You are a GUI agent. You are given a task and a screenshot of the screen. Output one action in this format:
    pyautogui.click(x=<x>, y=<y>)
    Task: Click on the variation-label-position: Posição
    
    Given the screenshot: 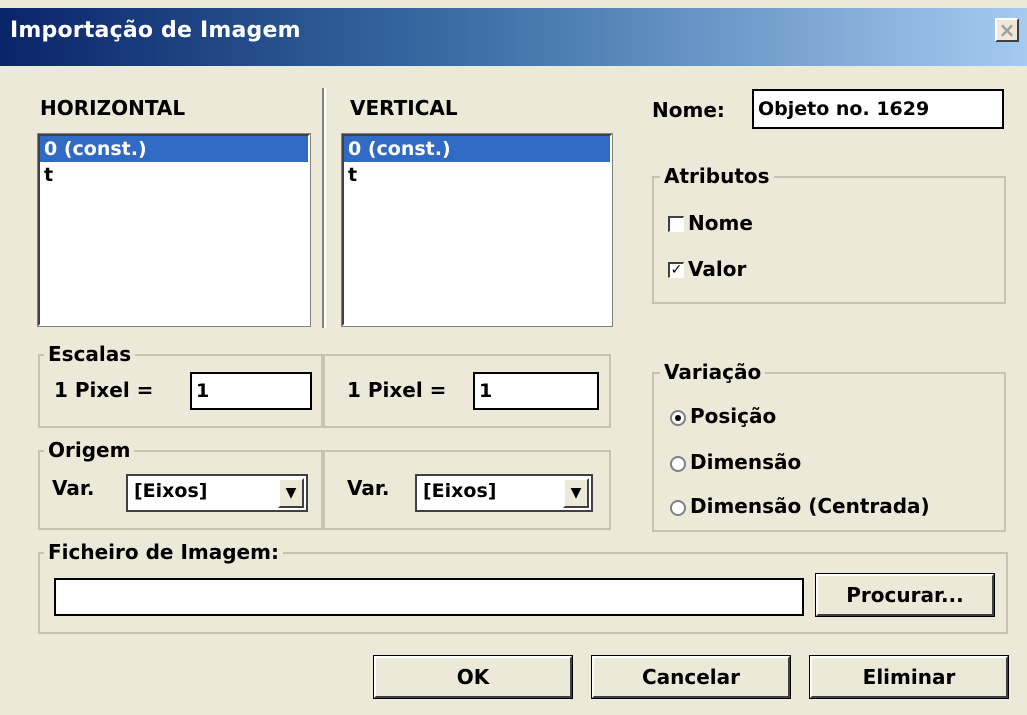 What is the action you would take?
    pyautogui.click(x=733, y=416)
    